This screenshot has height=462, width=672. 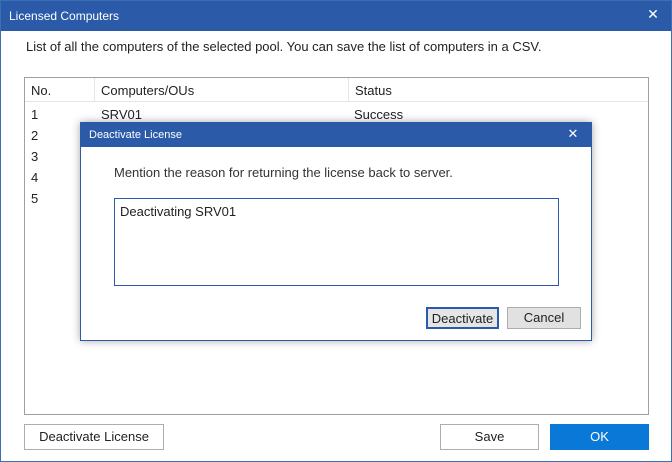 I want to click on row-number: 1, so click(x=35, y=114).